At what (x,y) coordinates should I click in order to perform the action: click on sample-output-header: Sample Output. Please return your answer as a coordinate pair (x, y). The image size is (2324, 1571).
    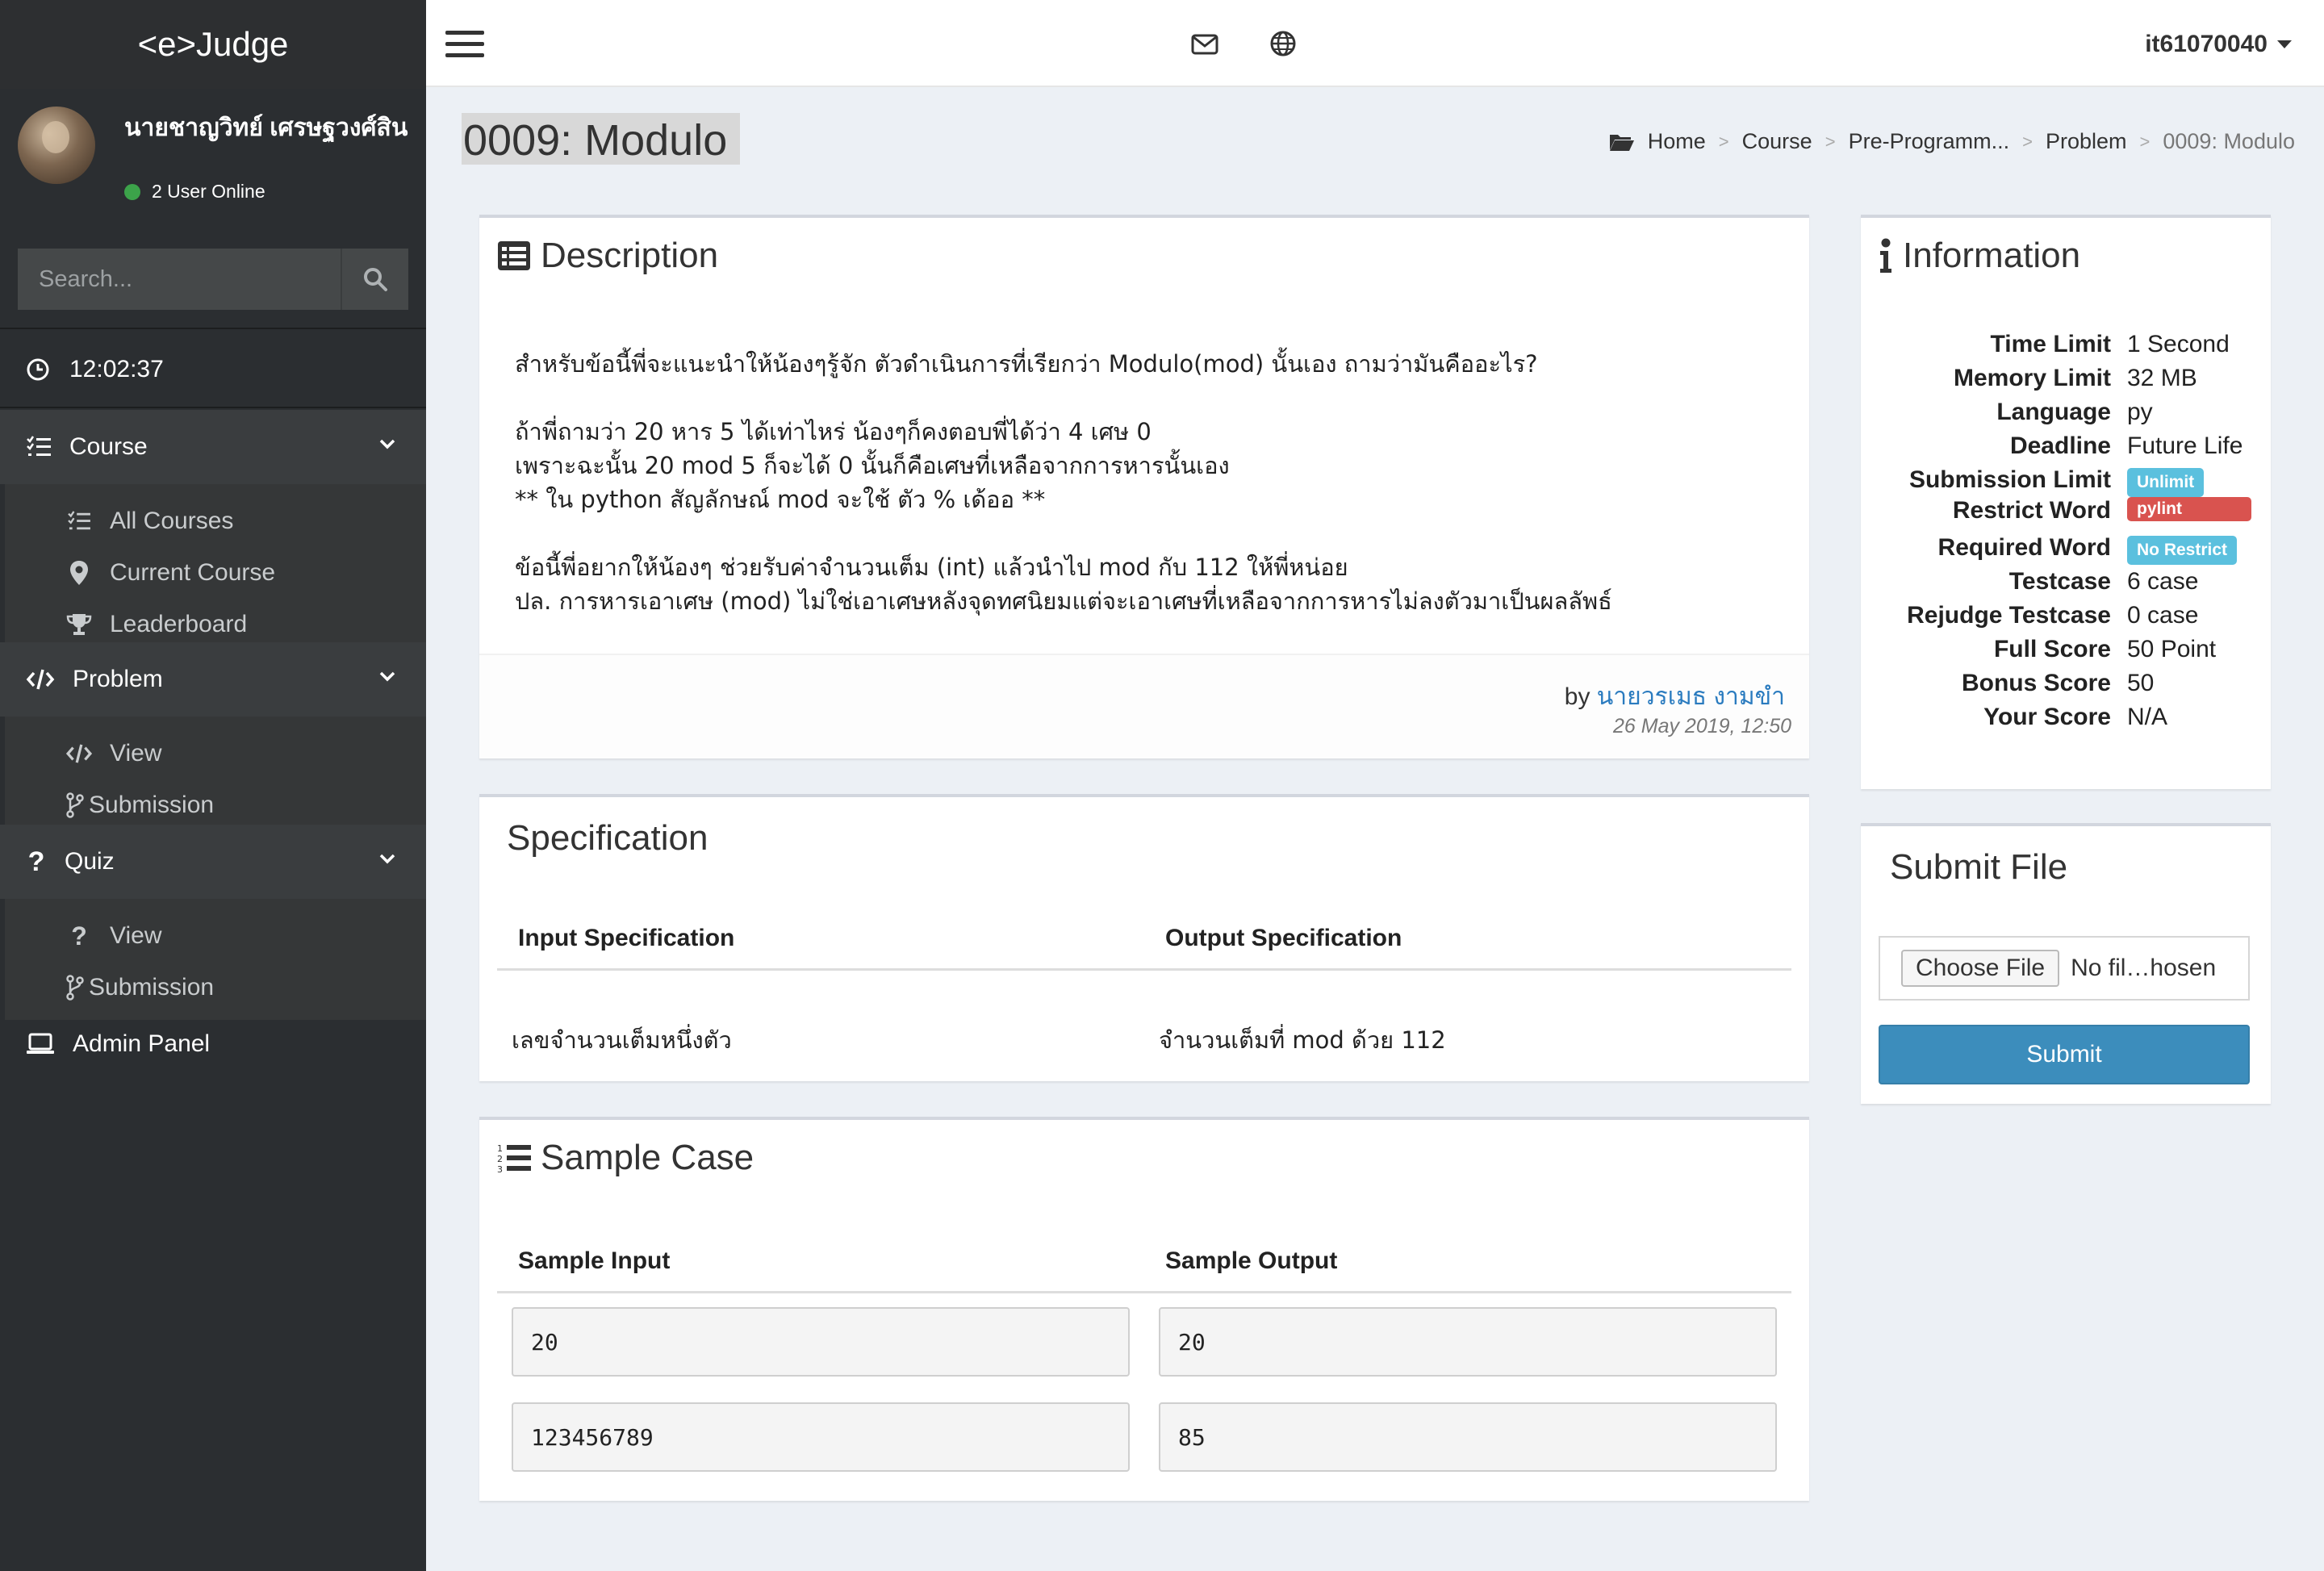
    Looking at the image, I should click on (1251, 1261).